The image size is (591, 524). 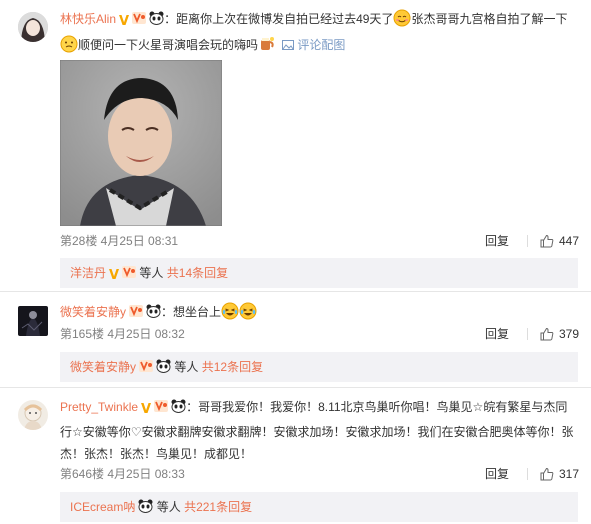 What do you see at coordinates (319, 507) in the screenshot?
I see `sub-replies: ICEcream呐 等人 共221条回复` at bounding box center [319, 507].